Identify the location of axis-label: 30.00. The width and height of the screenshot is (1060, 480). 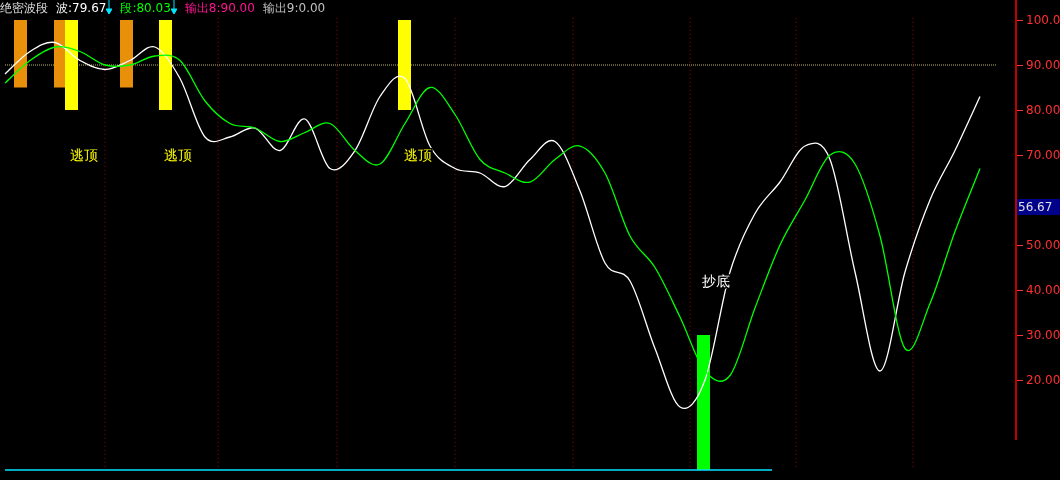
(1043, 335).